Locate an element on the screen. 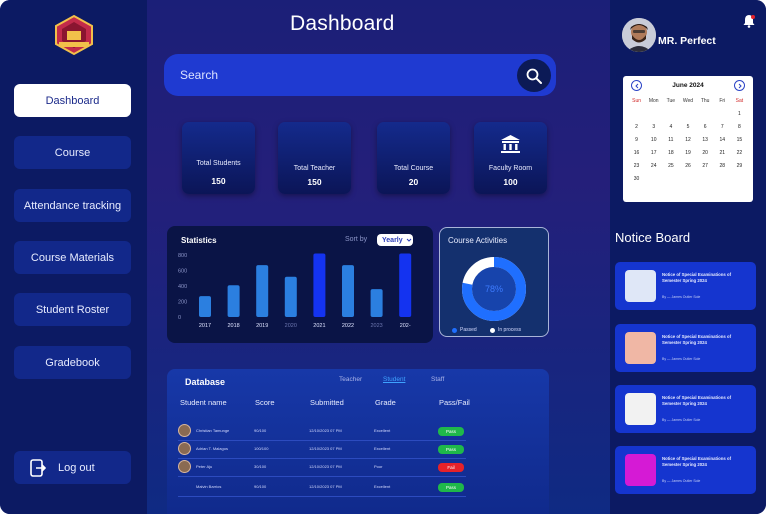 This screenshot has height=514, width=768. x-tick-label: 2022 is located at coordinates (348, 326).